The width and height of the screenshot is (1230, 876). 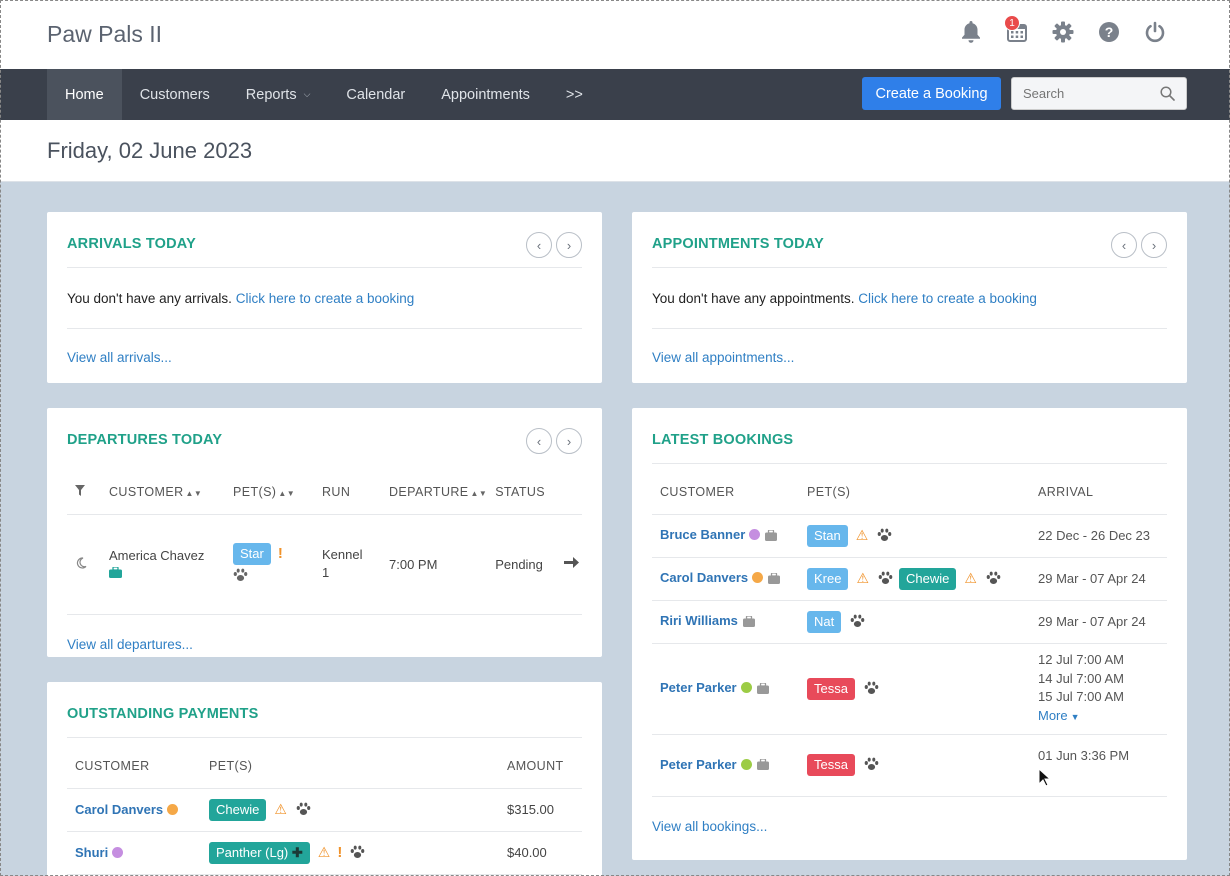 What do you see at coordinates (163, 564) in the screenshot?
I see `departure-customer: America Chavez` at bounding box center [163, 564].